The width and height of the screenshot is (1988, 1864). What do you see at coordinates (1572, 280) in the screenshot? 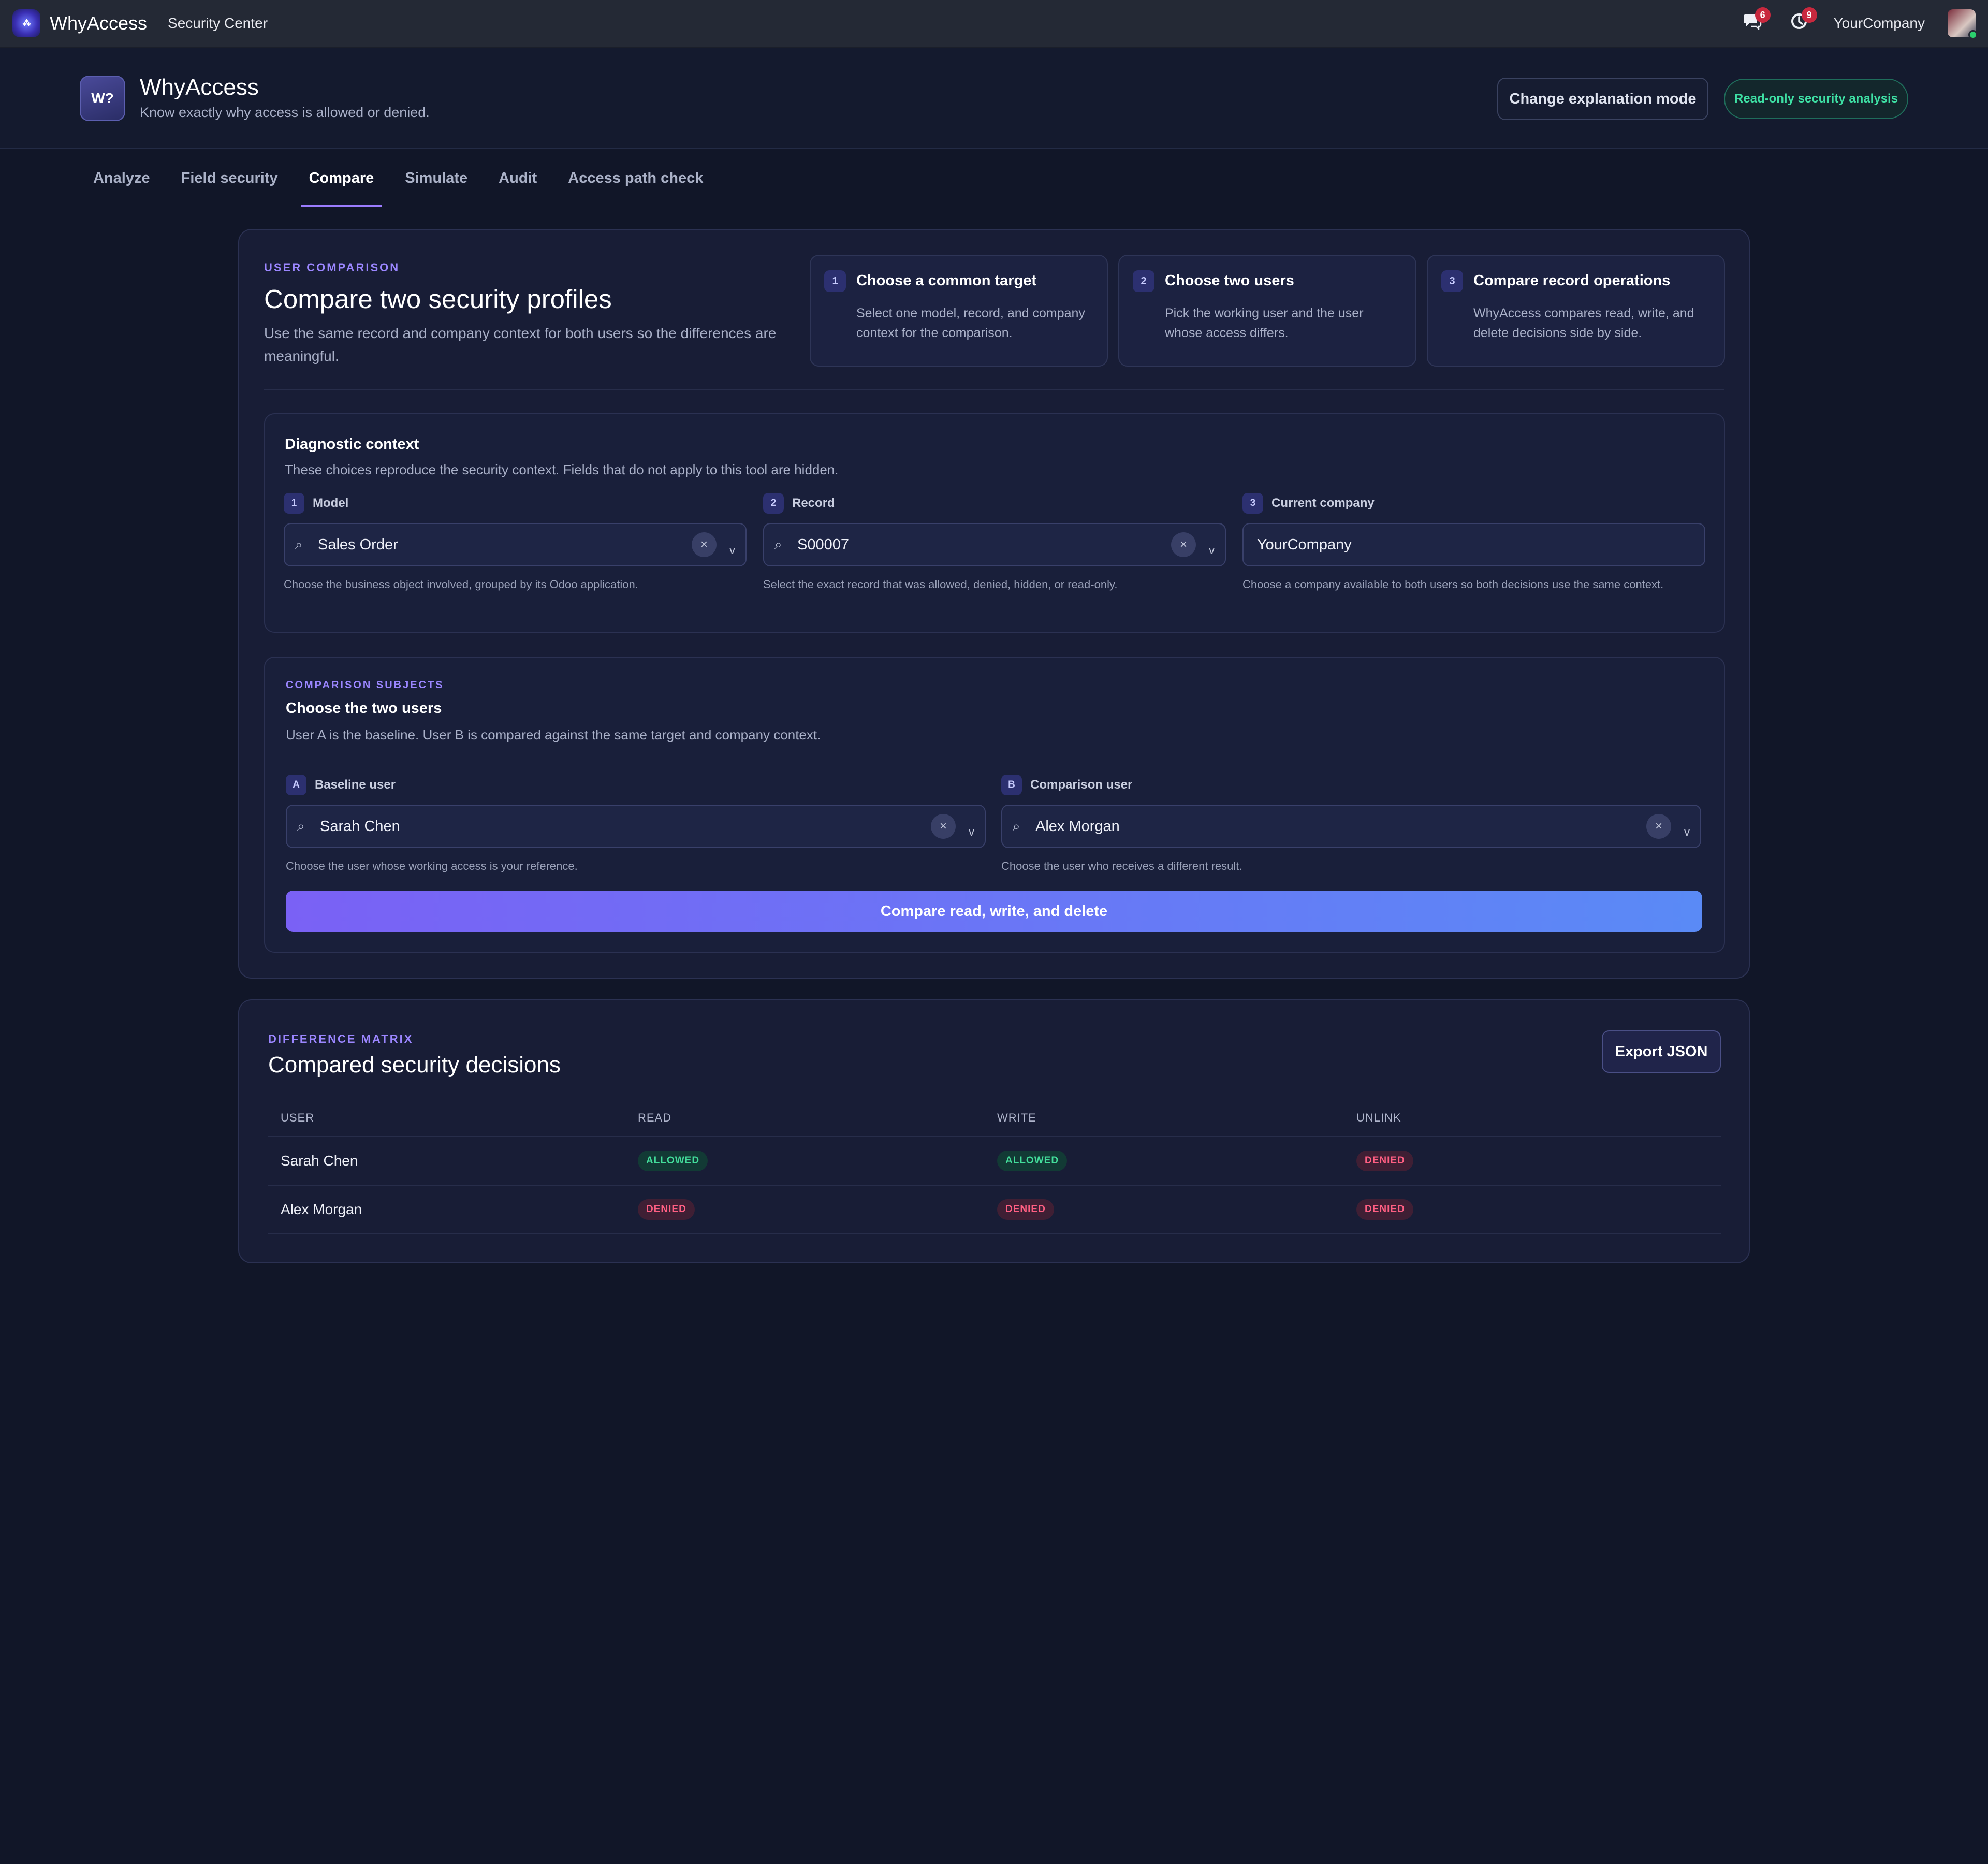
I see `step-title: Compare record operations` at bounding box center [1572, 280].